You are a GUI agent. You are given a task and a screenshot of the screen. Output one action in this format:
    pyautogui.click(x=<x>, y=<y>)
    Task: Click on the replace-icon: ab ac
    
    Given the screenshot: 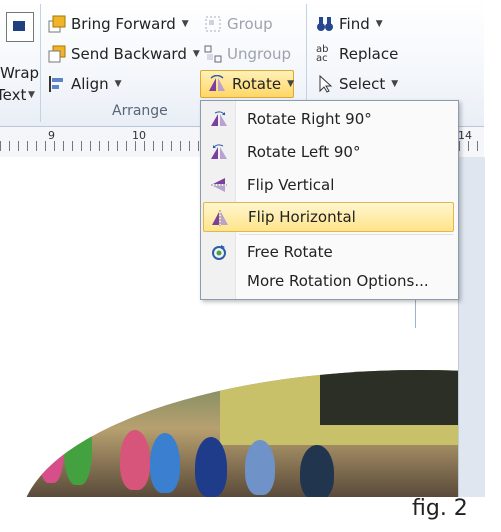 What is the action you would take?
    pyautogui.click(x=322, y=54)
    